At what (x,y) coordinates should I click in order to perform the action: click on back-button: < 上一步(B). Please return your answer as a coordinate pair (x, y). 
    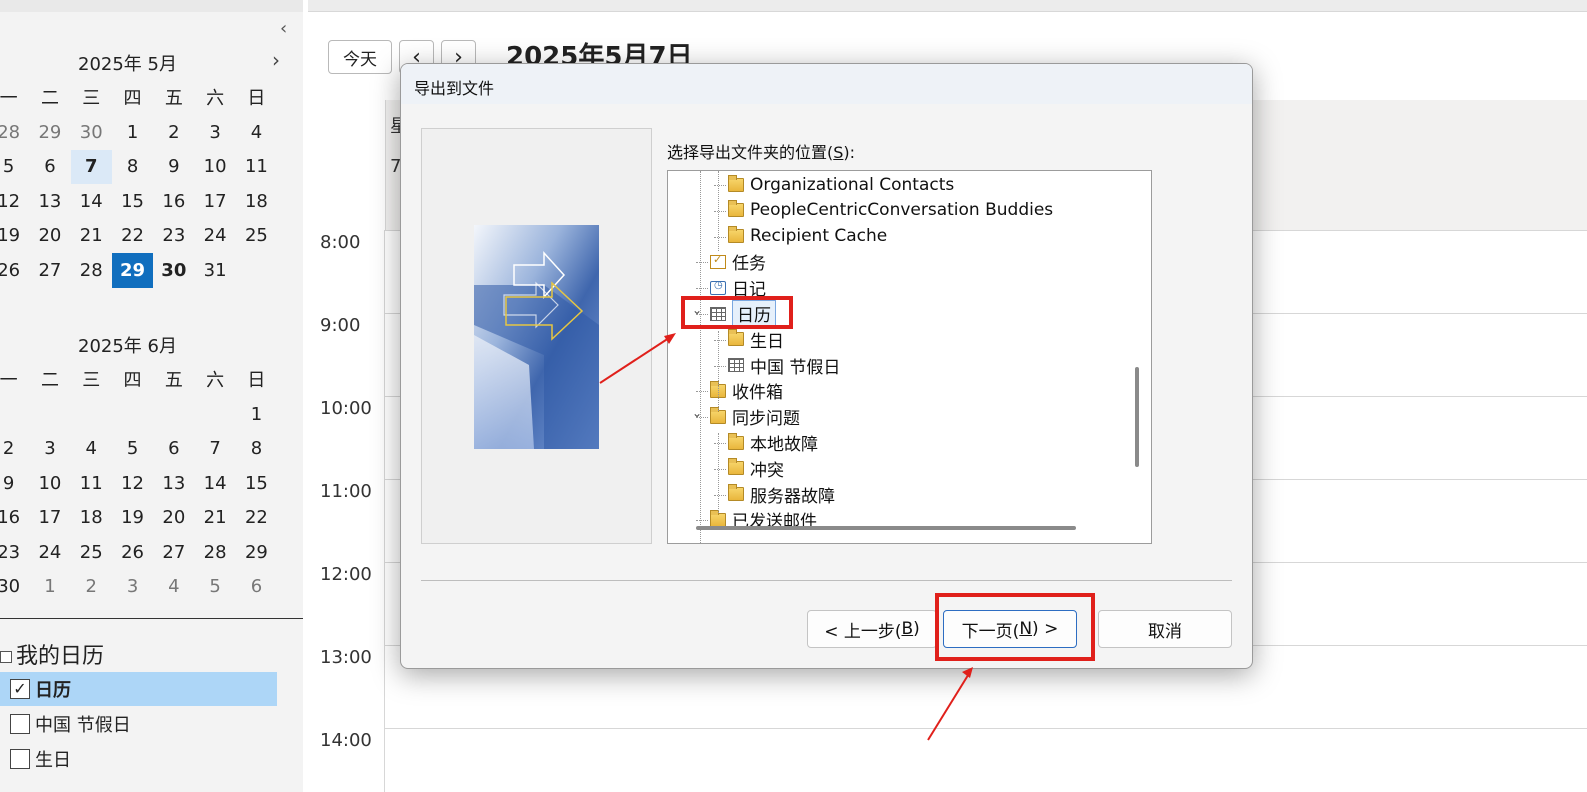
    Looking at the image, I should click on (872, 629).